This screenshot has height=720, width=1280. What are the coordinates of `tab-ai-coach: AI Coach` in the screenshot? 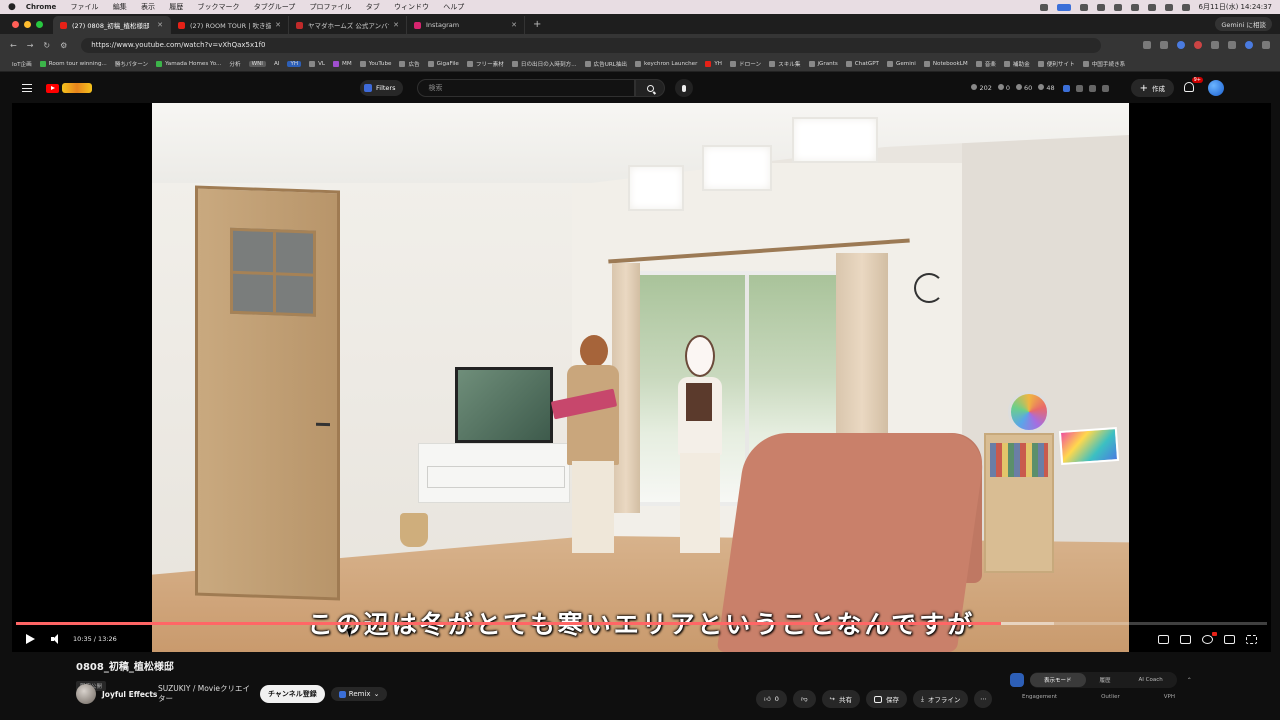 It's located at (1151, 680).